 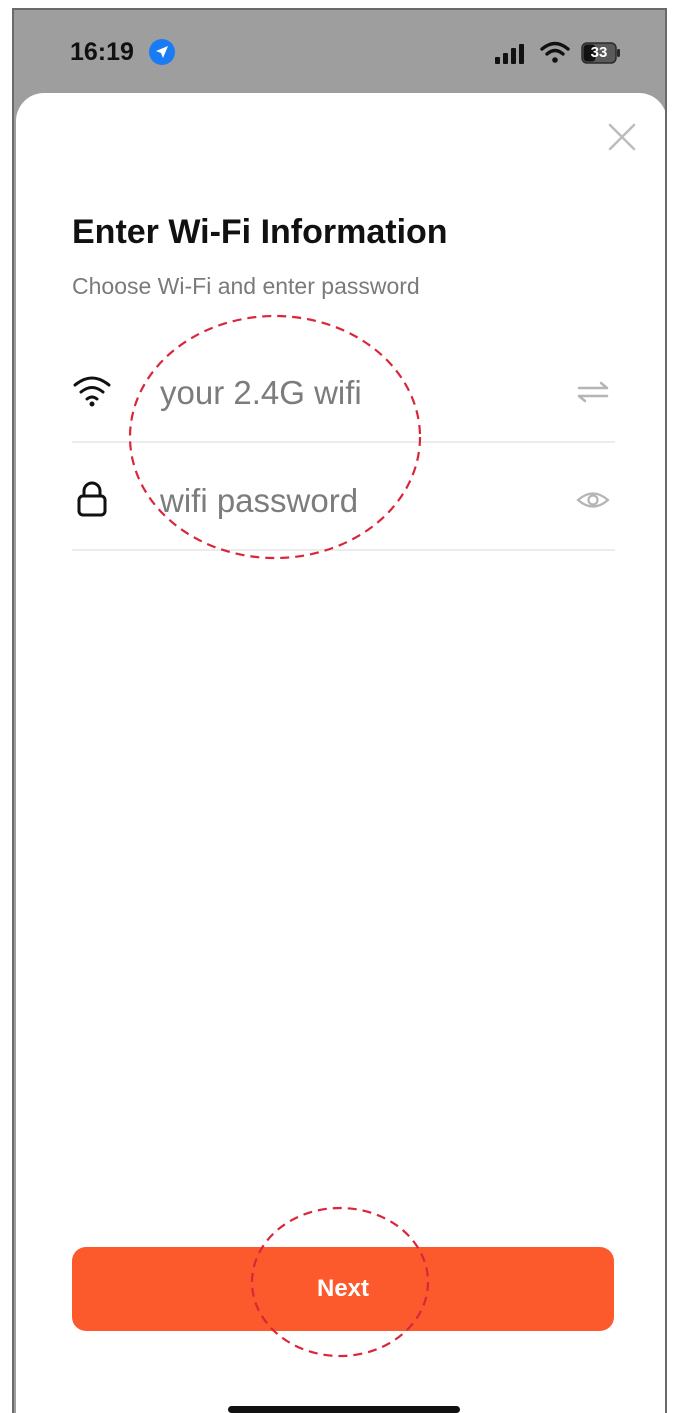 What do you see at coordinates (260, 232) in the screenshot?
I see `page-title: Enter Wi-Fi Information` at bounding box center [260, 232].